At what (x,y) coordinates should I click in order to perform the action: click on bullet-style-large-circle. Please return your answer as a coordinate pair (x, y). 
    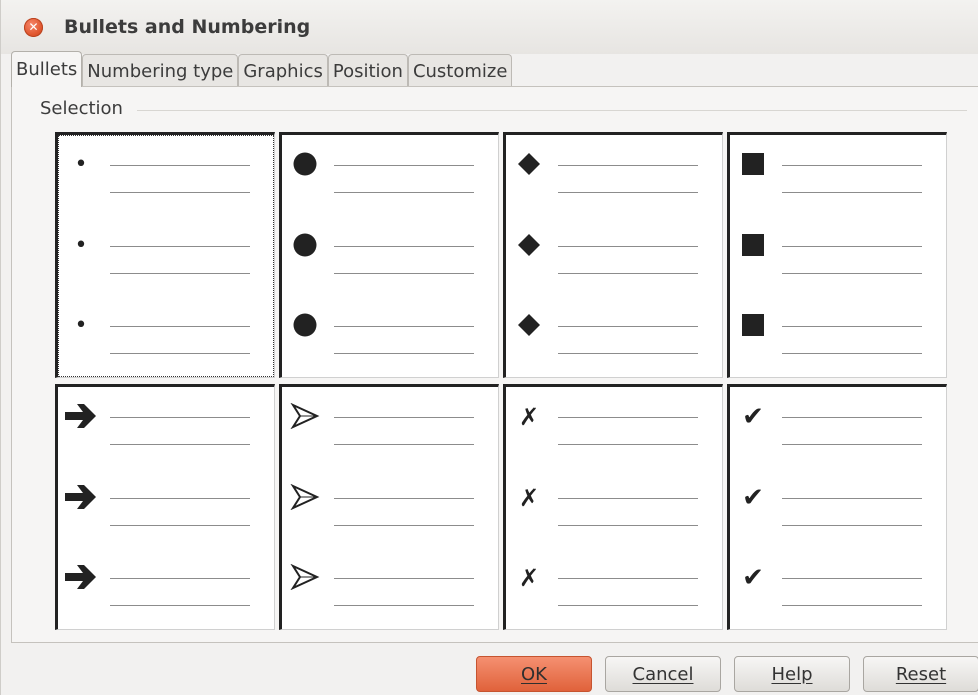
    Looking at the image, I should click on (389, 255).